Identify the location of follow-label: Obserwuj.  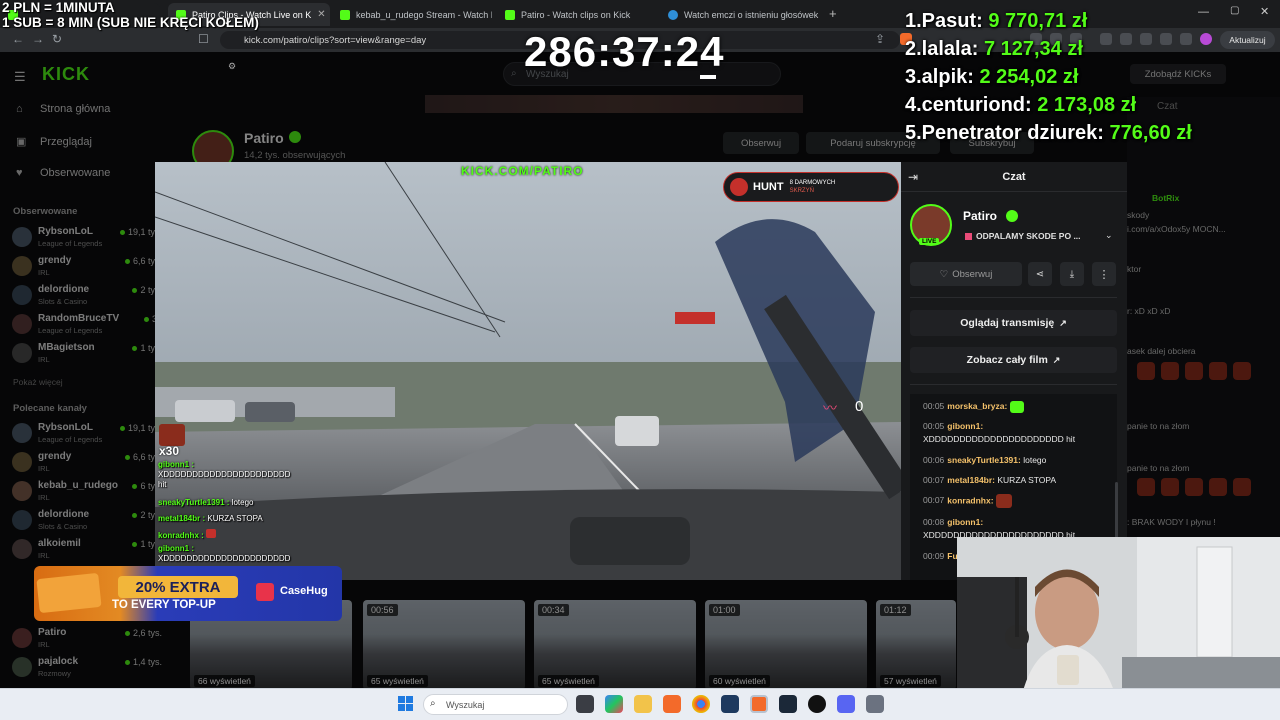
(972, 274).